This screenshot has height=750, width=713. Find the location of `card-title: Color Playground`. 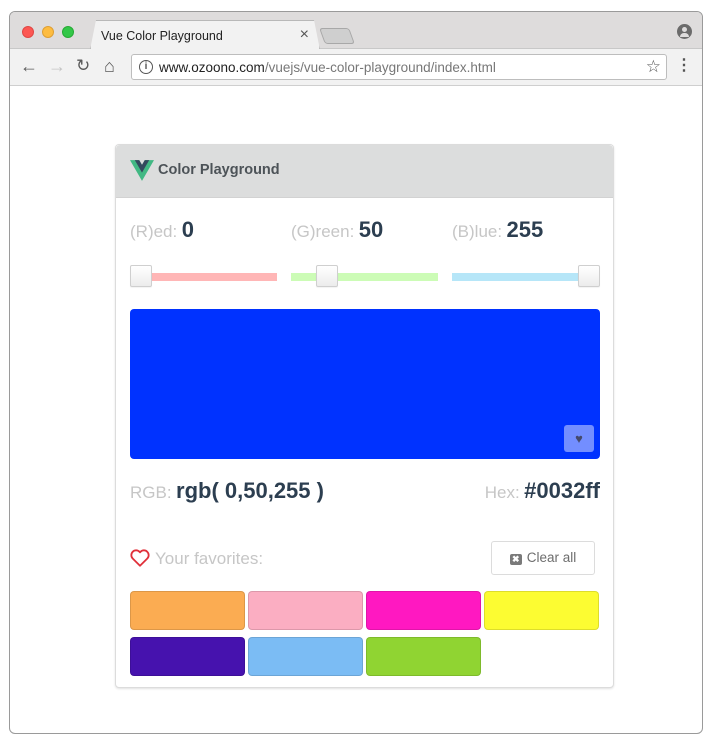

card-title: Color Playground is located at coordinates (219, 170).